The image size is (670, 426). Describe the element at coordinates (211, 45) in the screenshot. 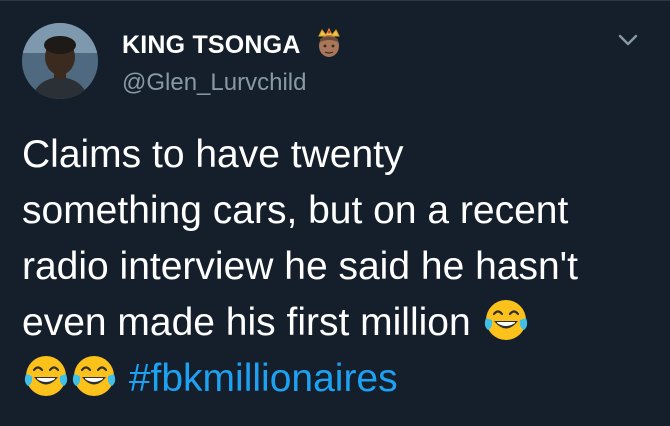

I see `display-name: KING TSONGA` at that location.